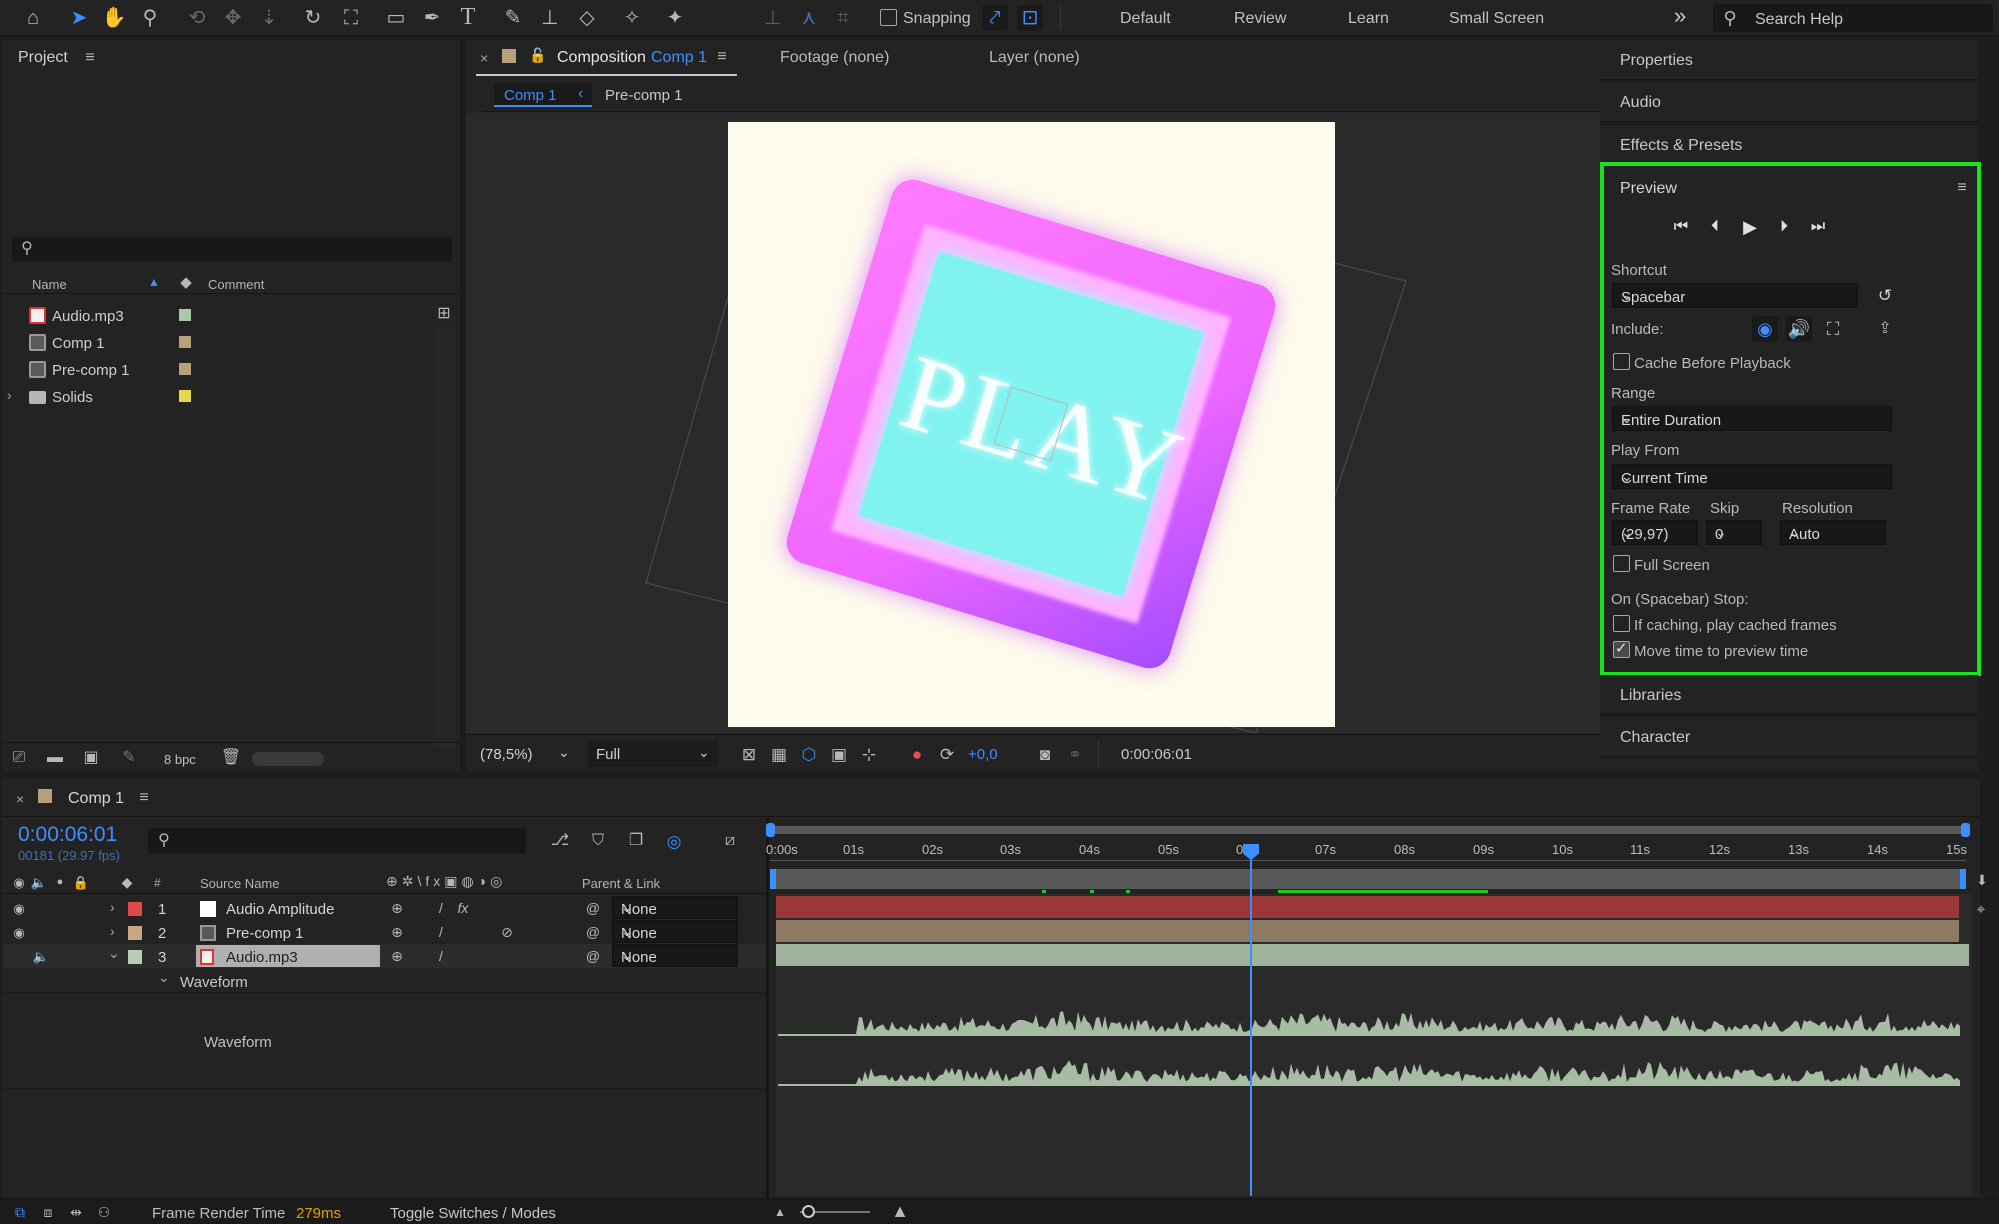 The image size is (1999, 1224). What do you see at coordinates (386, 956) in the screenshot?
I see `layer-row: 🔈 ⌄ 3 Audio.mp3 ⊕ / @ None ⌄` at bounding box center [386, 956].